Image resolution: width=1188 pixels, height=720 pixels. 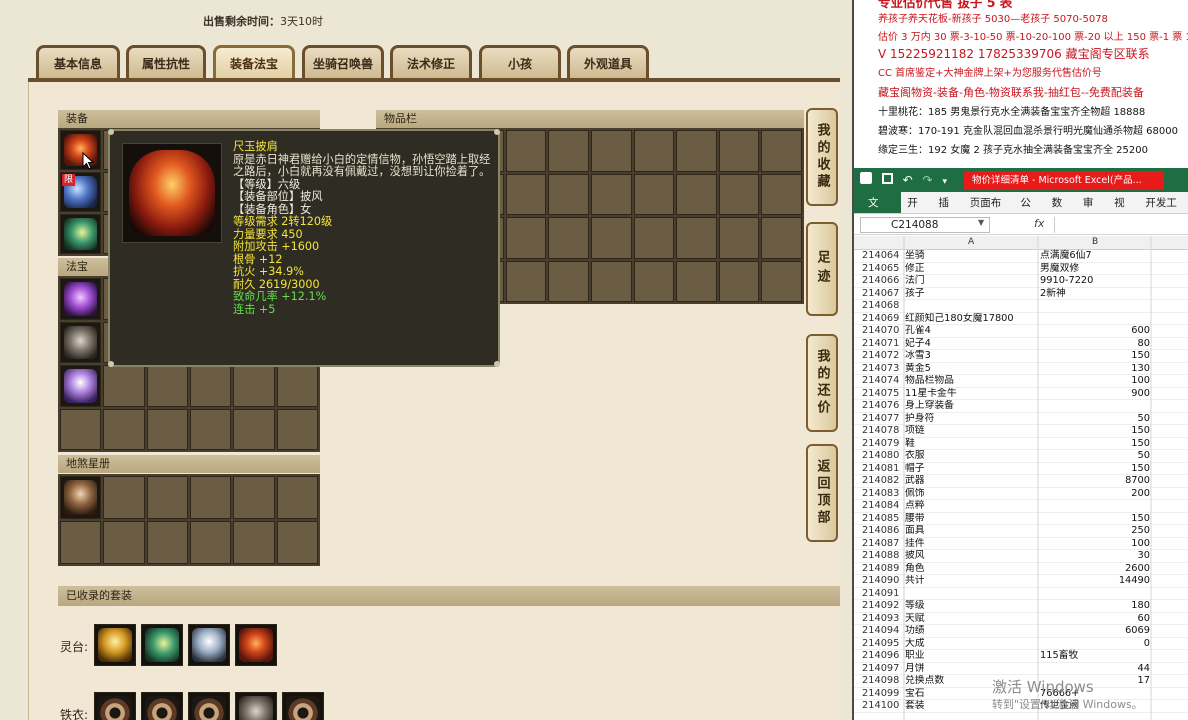 I want to click on row-number: 214067, so click(x=884, y=294).